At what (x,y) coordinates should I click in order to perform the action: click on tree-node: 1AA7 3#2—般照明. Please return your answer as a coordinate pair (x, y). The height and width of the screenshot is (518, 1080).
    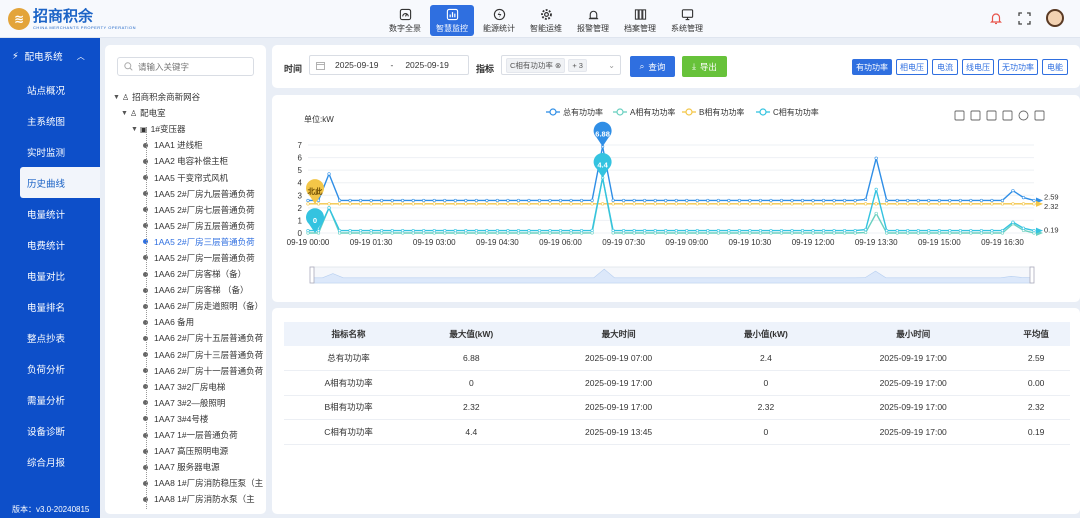
    Looking at the image, I should click on (189, 403).